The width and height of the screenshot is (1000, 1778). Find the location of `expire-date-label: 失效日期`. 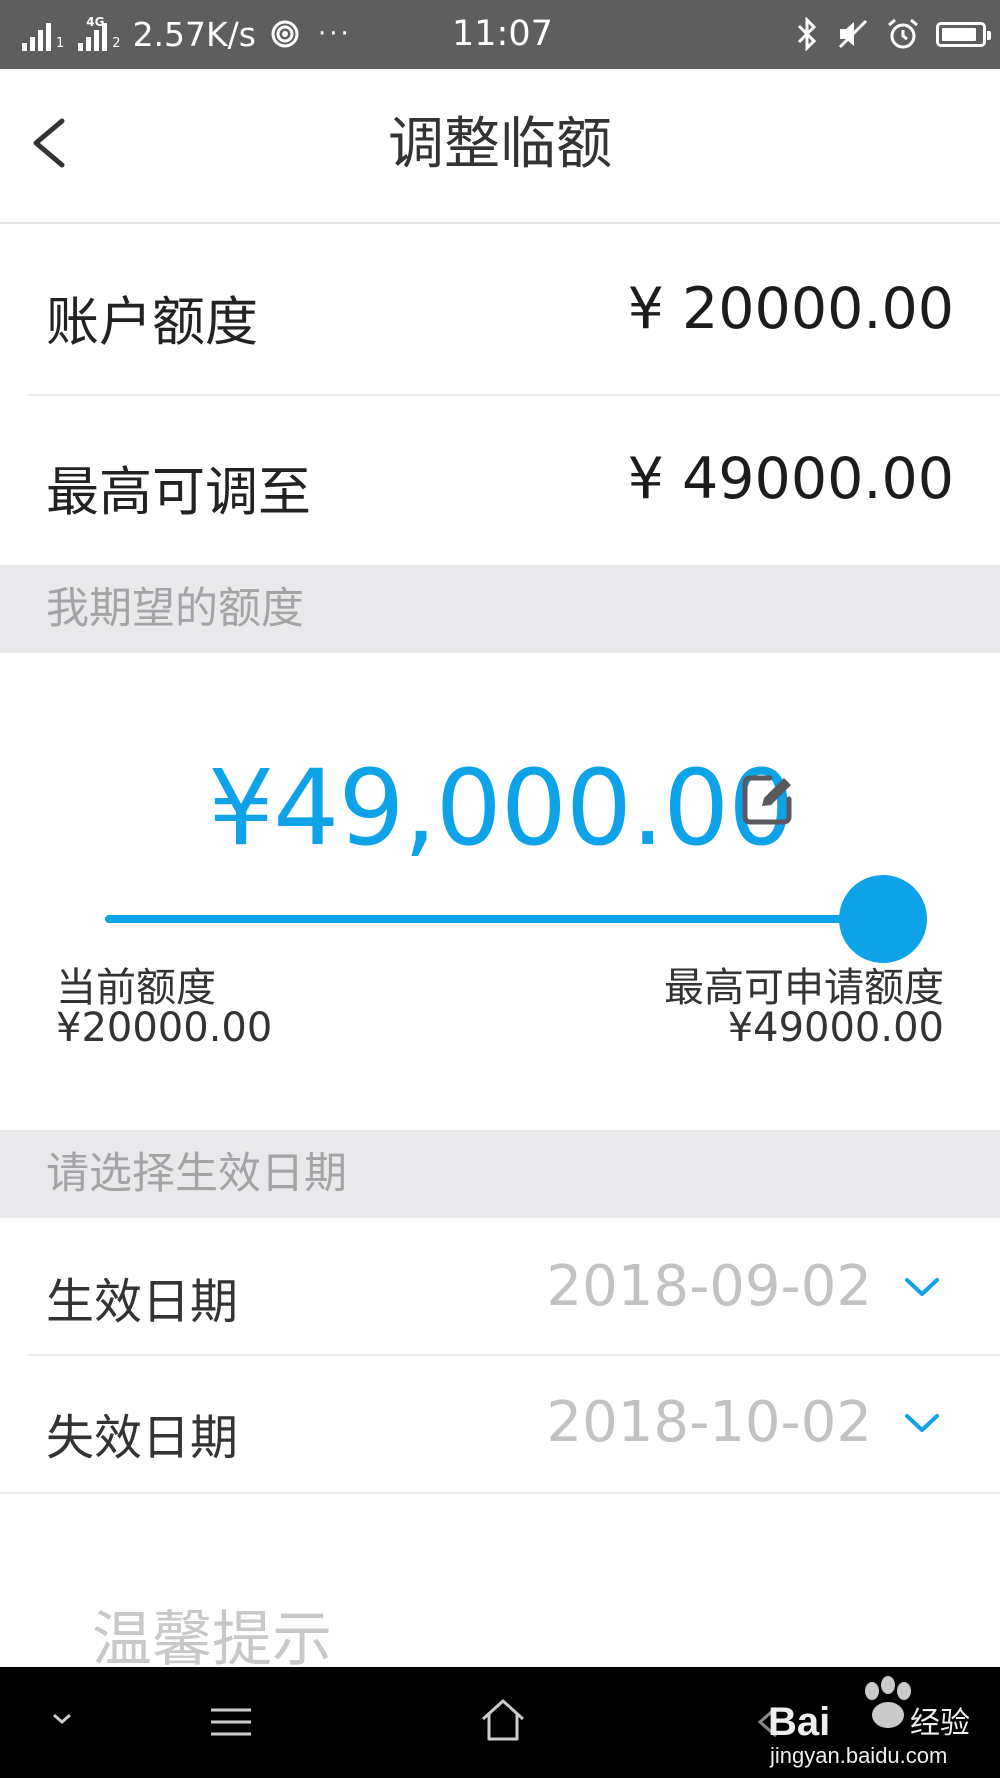

expire-date-label: 失效日期 is located at coordinates (142, 1438).